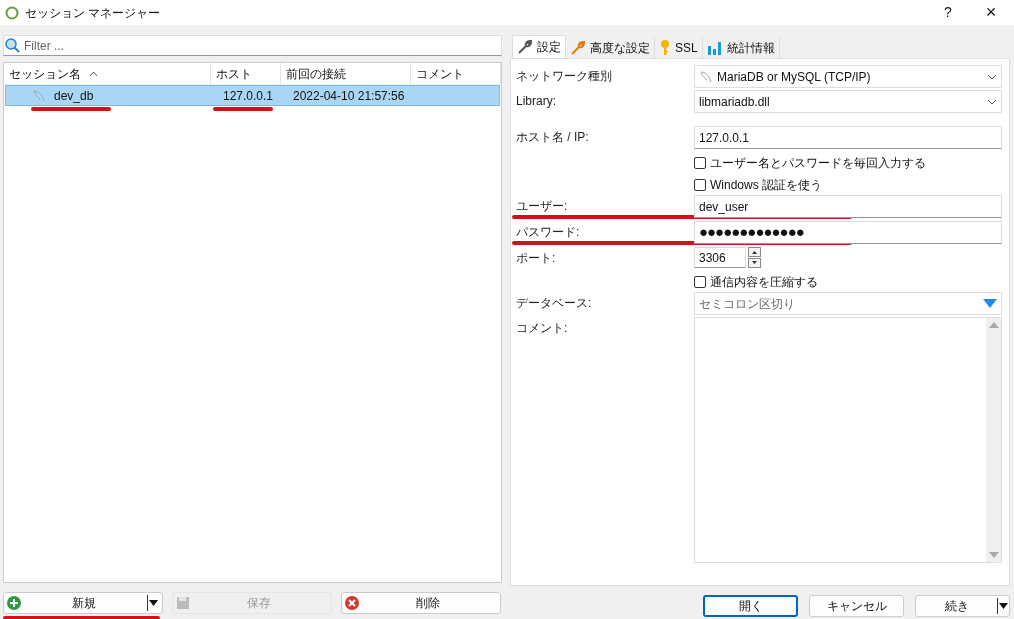 The height and width of the screenshot is (619, 1014). I want to click on close-button: ×, so click(991, 13).